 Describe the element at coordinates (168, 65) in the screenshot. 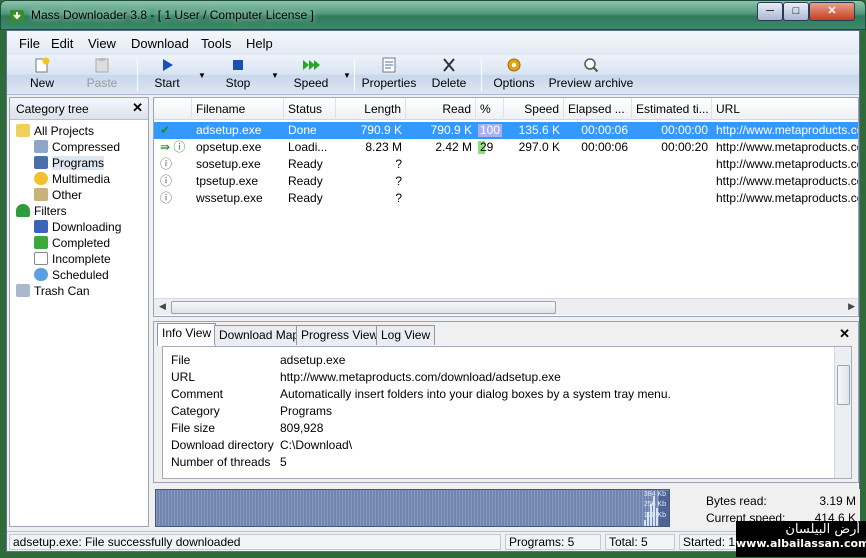

I see `play-icon` at that location.